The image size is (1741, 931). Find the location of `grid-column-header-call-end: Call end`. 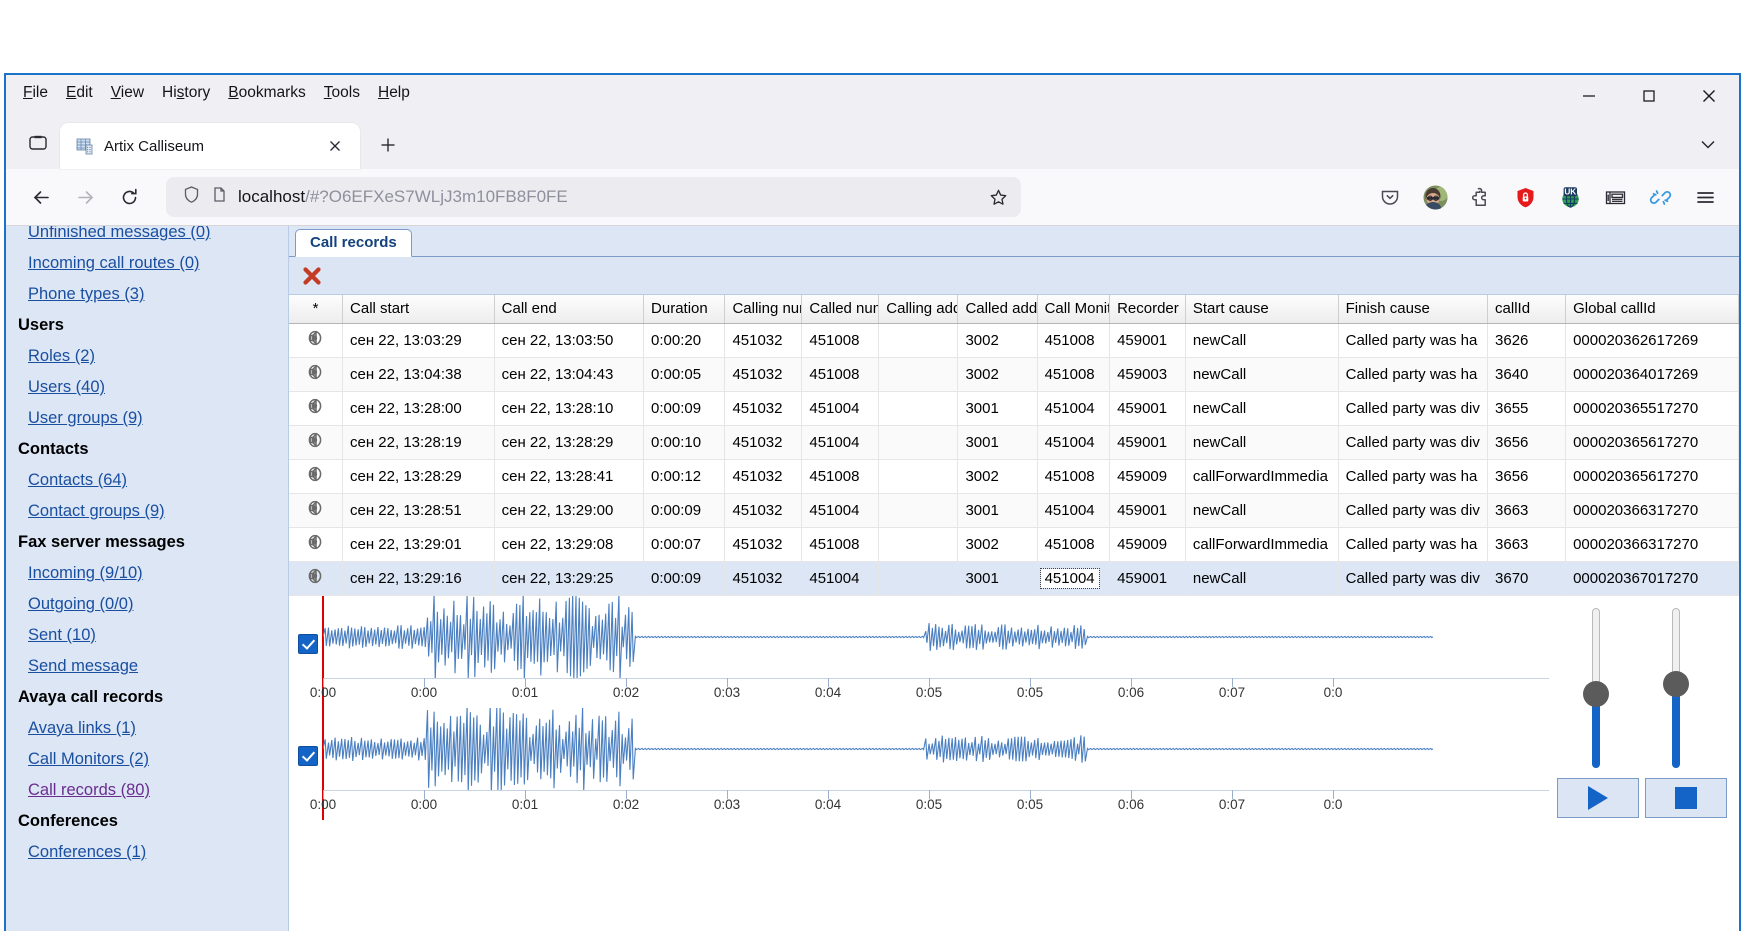

grid-column-header-call-end: Call end is located at coordinates (569, 309).